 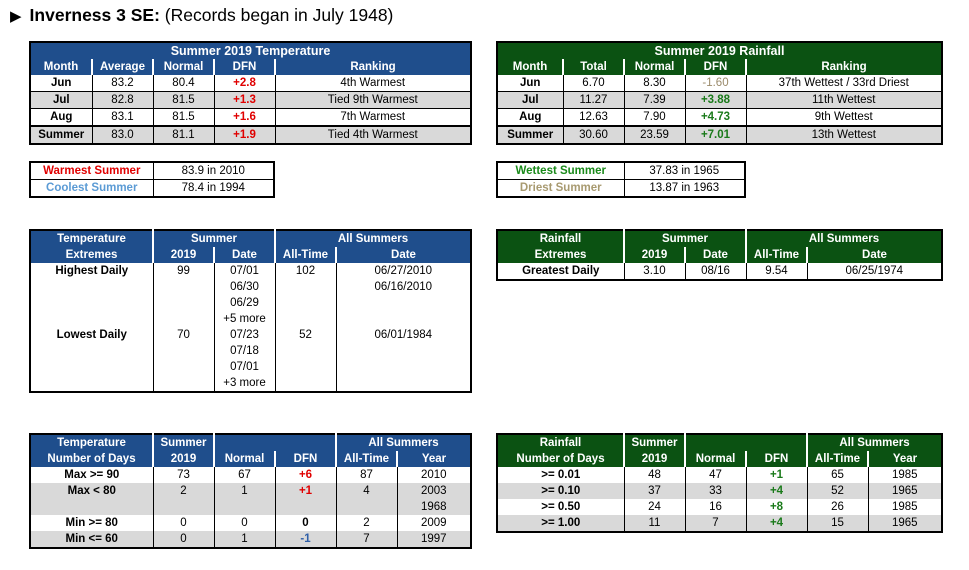 What do you see at coordinates (403, 295) in the screenshot?
I see `alltime-dates: 06/27/2010 06/16/2010` at bounding box center [403, 295].